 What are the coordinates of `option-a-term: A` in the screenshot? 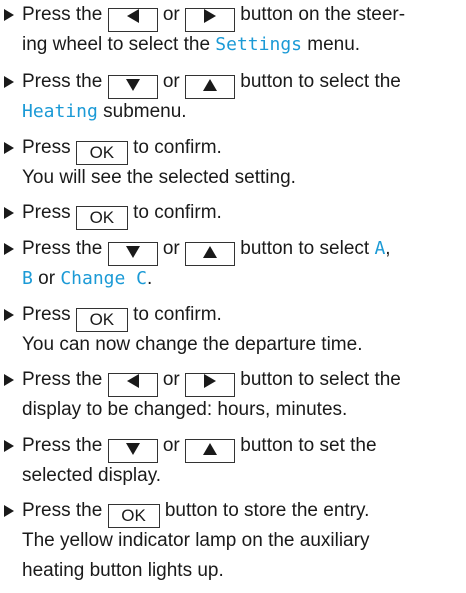 It's located at (380, 248).